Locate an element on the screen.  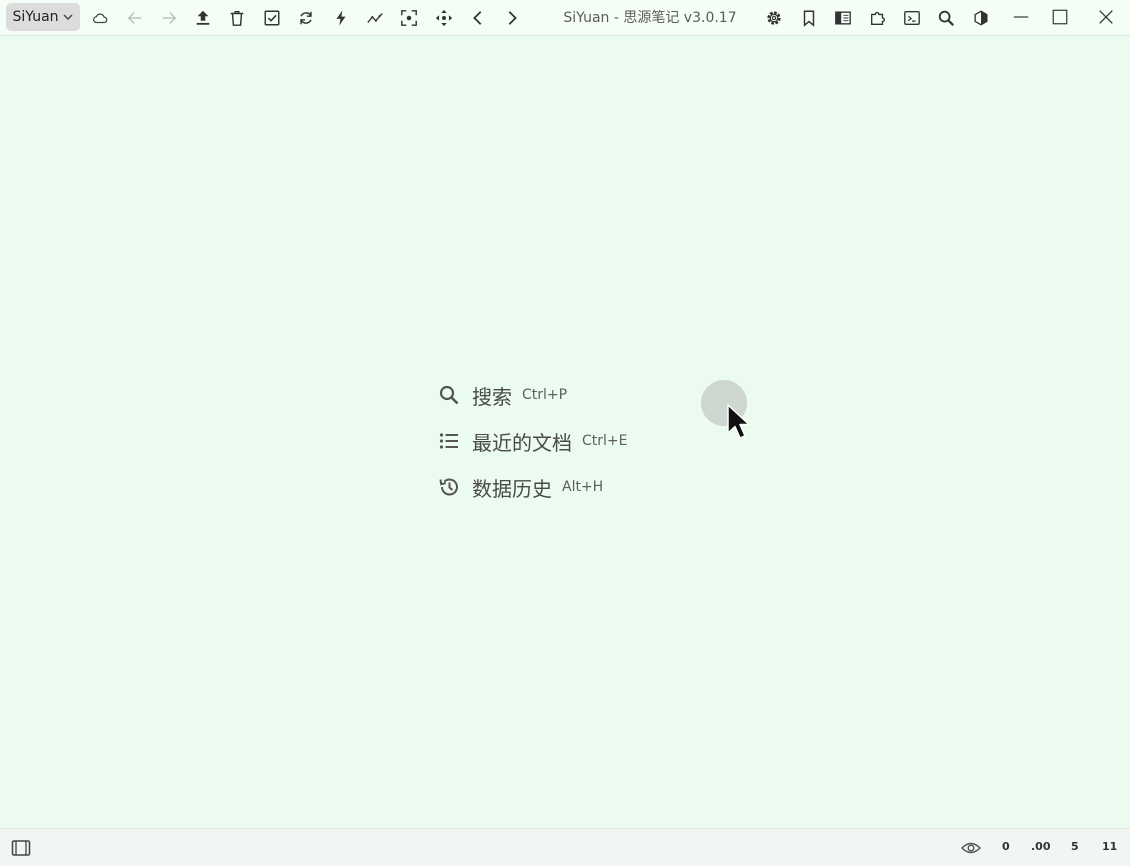
recent-docs-menu-item: 最近的文档 Ctrl+E is located at coordinates (532, 441).